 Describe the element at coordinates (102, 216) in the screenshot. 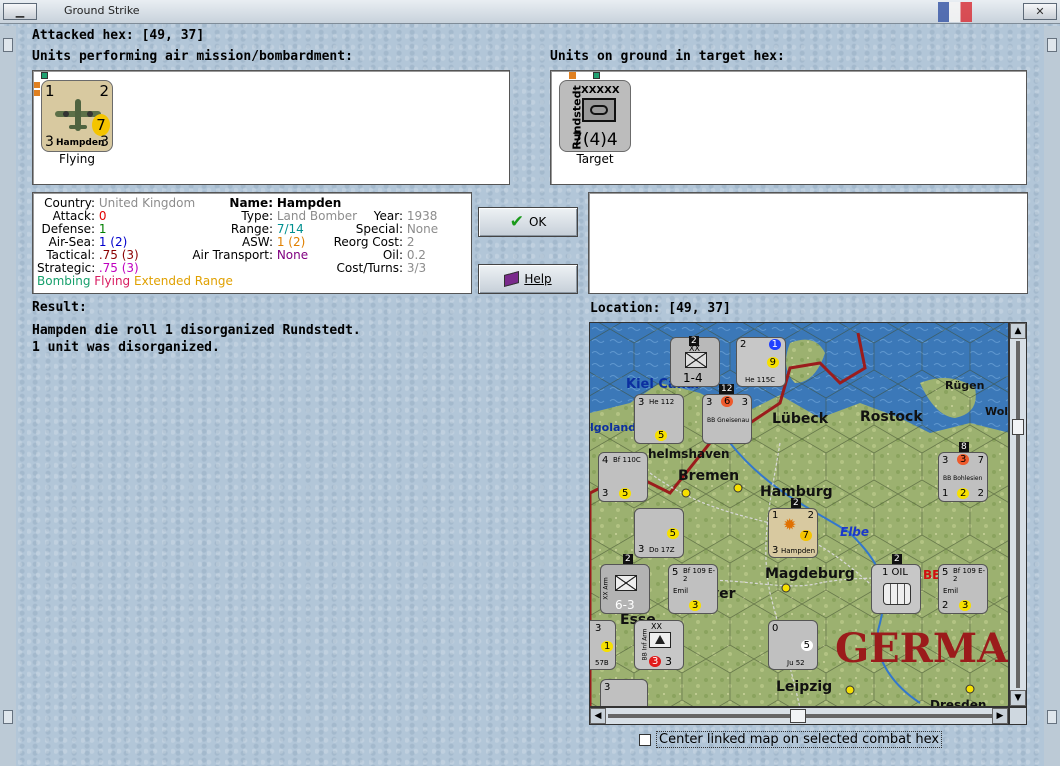

I see `stat-value: 0` at that location.